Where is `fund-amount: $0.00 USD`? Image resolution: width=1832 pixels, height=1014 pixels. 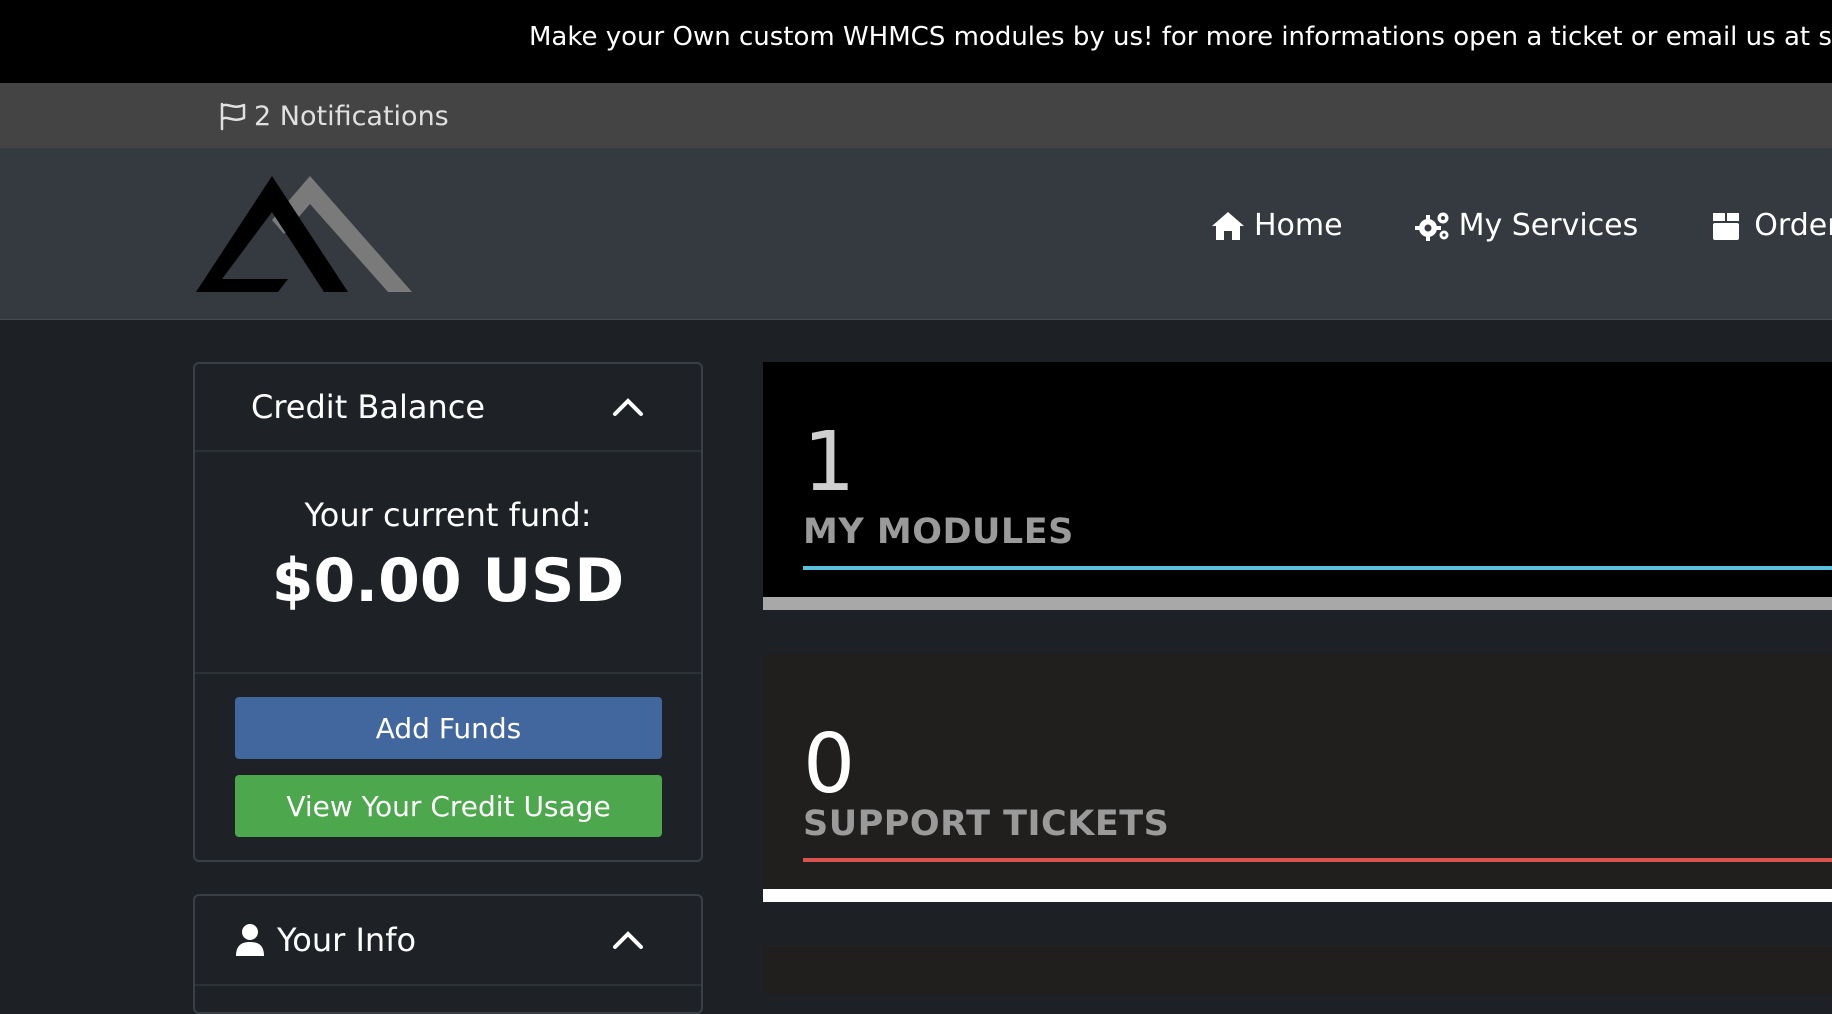
fund-amount: $0.00 USD is located at coordinates (448, 581).